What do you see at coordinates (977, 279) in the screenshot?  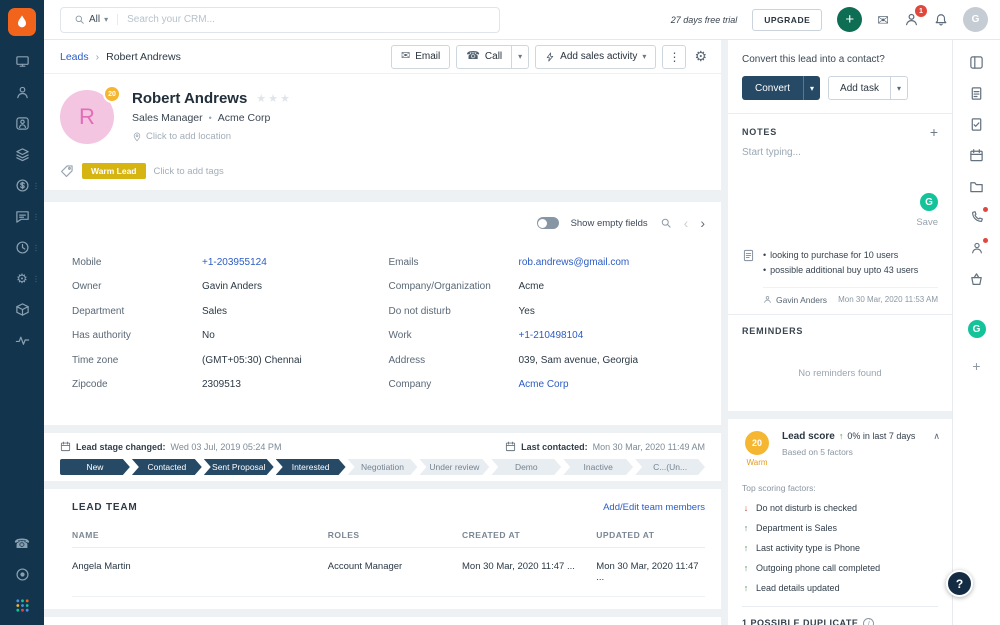 I see `marketplace-icon` at bounding box center [977, 279].